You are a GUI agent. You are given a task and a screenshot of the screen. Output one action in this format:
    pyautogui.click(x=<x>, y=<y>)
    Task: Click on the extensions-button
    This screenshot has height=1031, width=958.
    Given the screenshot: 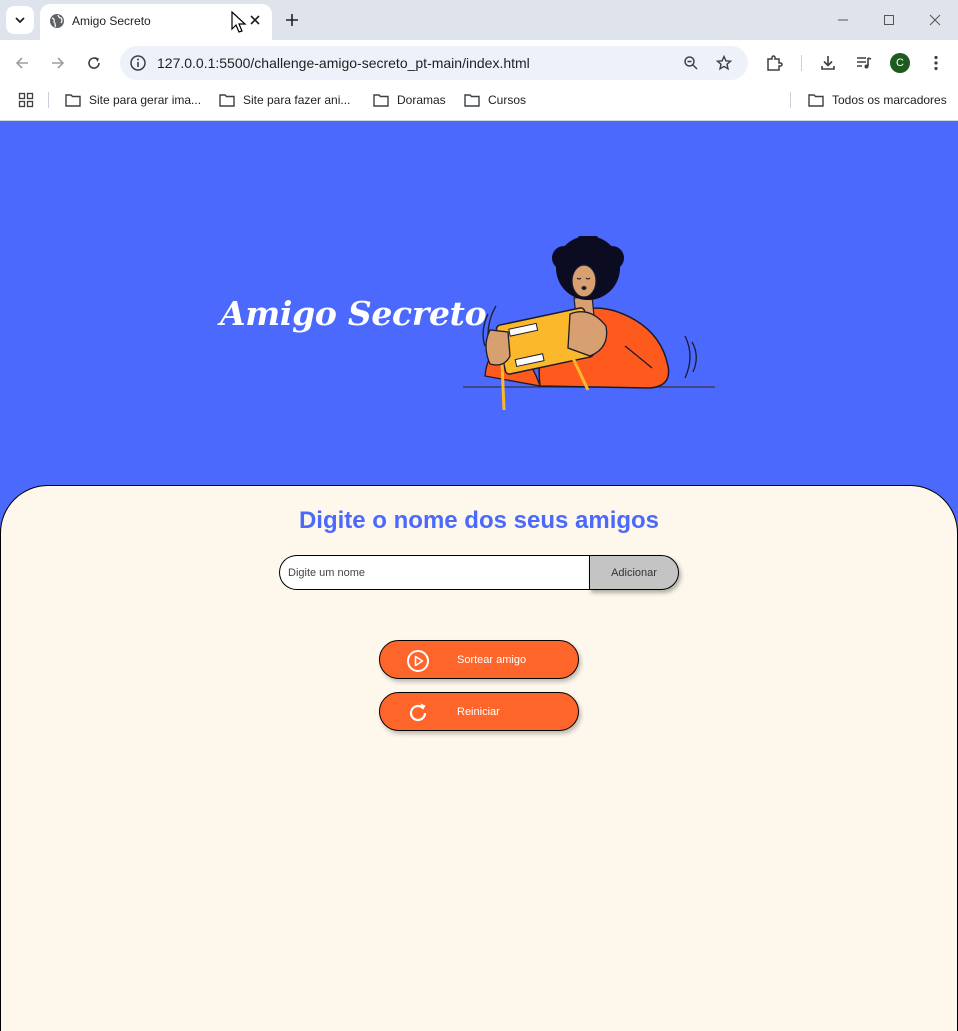 What is the action you would take?
    pyautogui.click(x=774, y=63)
    